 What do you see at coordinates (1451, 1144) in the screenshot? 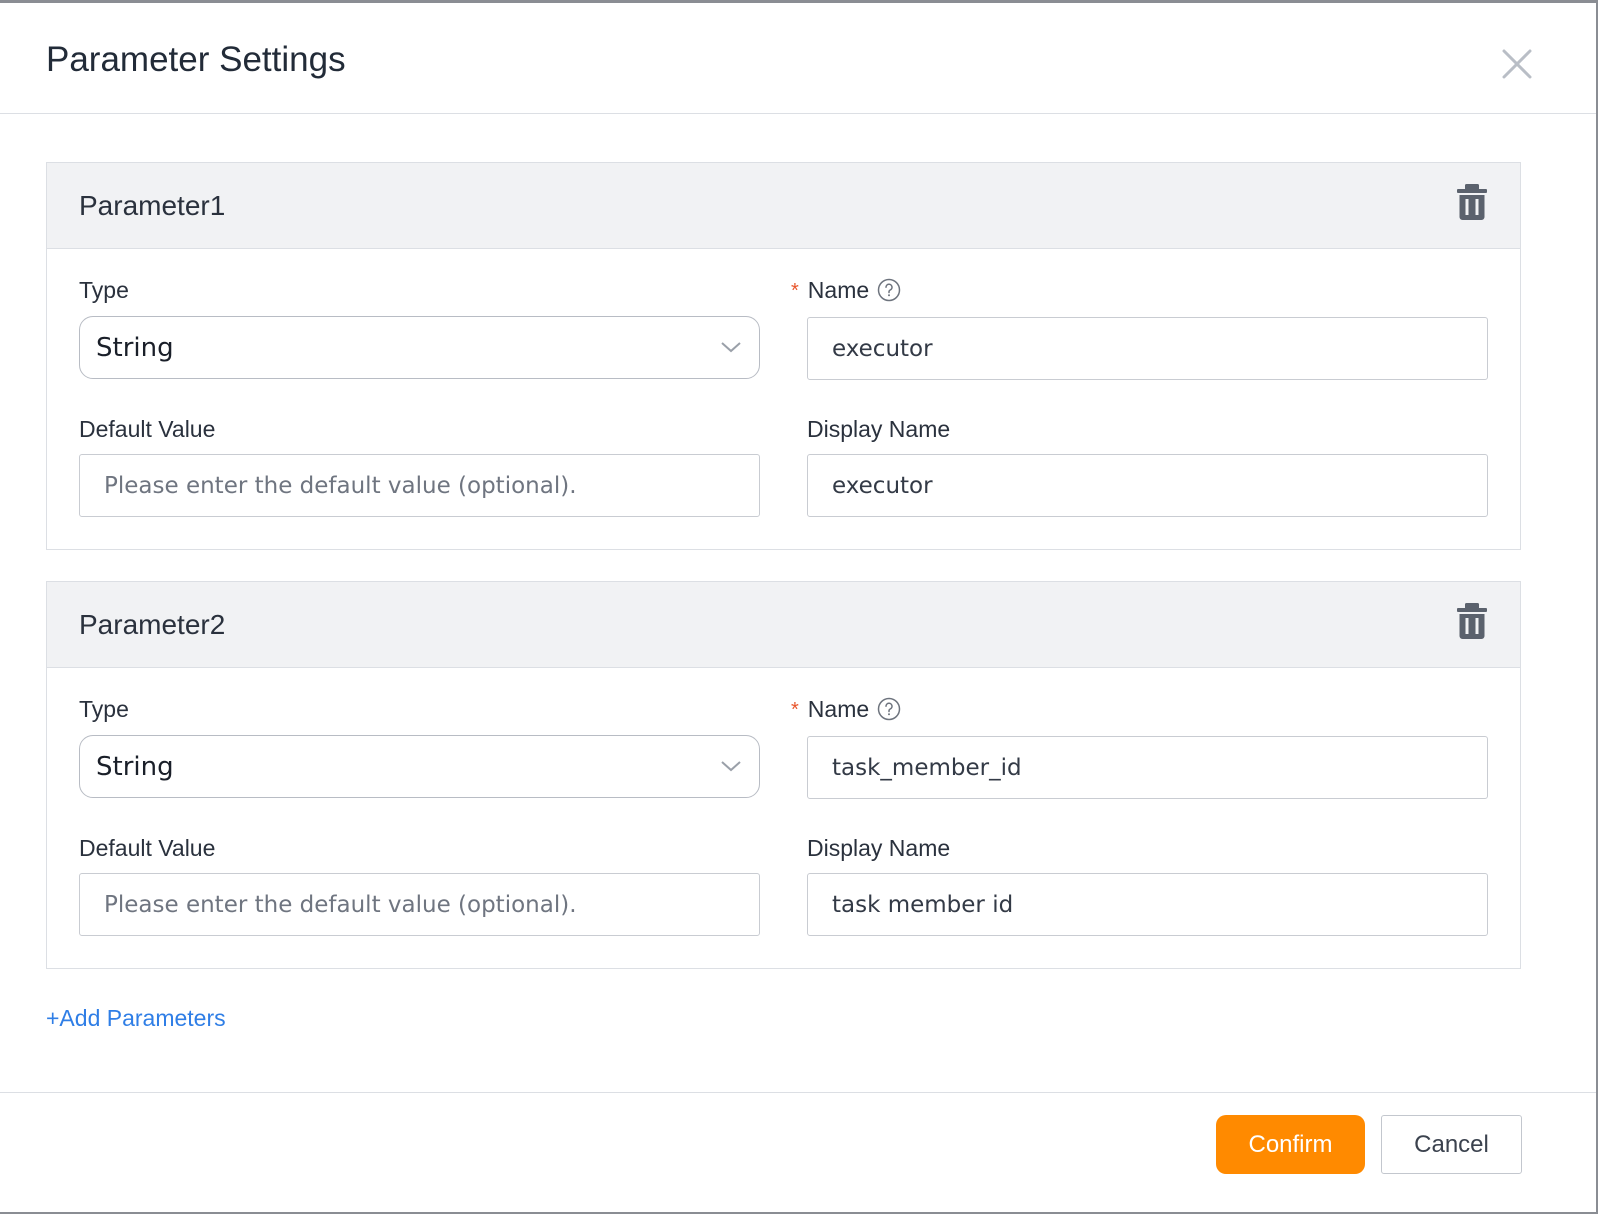
I see `cancel-button: Cancel` at bounding box center [1451, 1144].